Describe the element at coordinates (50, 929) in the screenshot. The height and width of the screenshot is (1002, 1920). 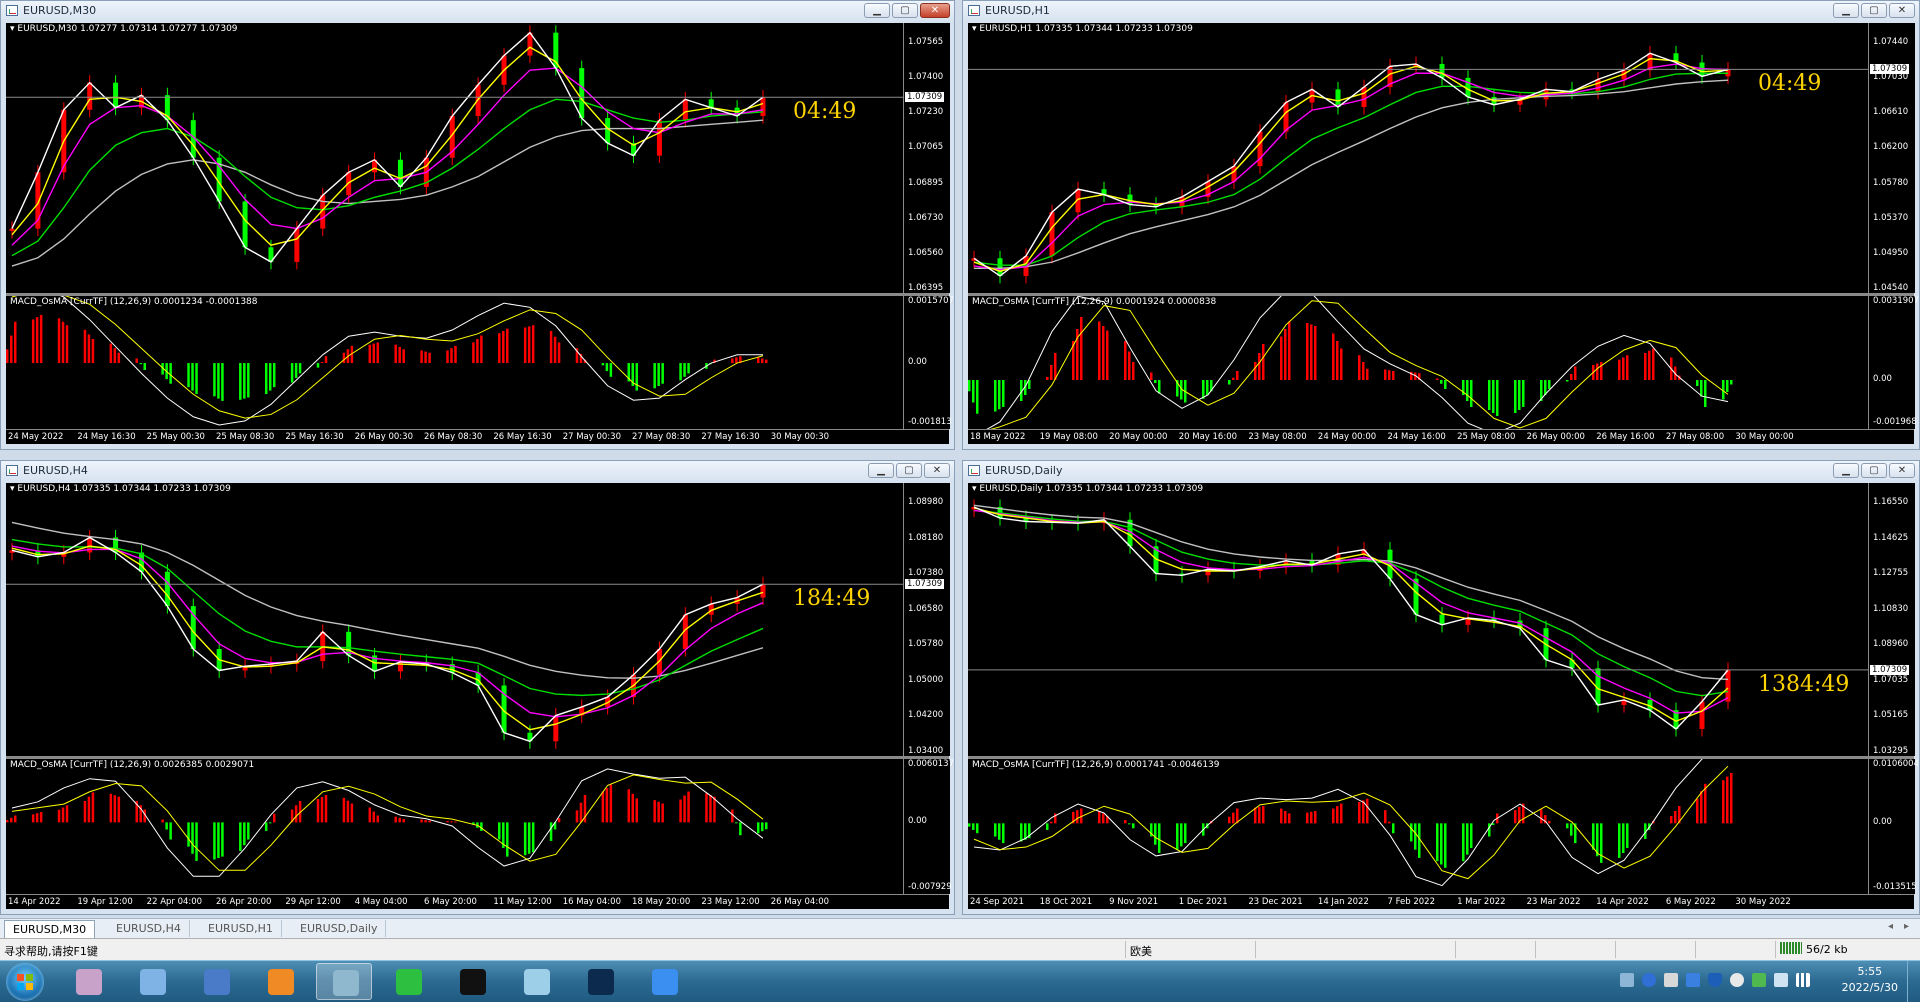
I see `tab-eurusd-m30: EURUSD,M30` at that location.